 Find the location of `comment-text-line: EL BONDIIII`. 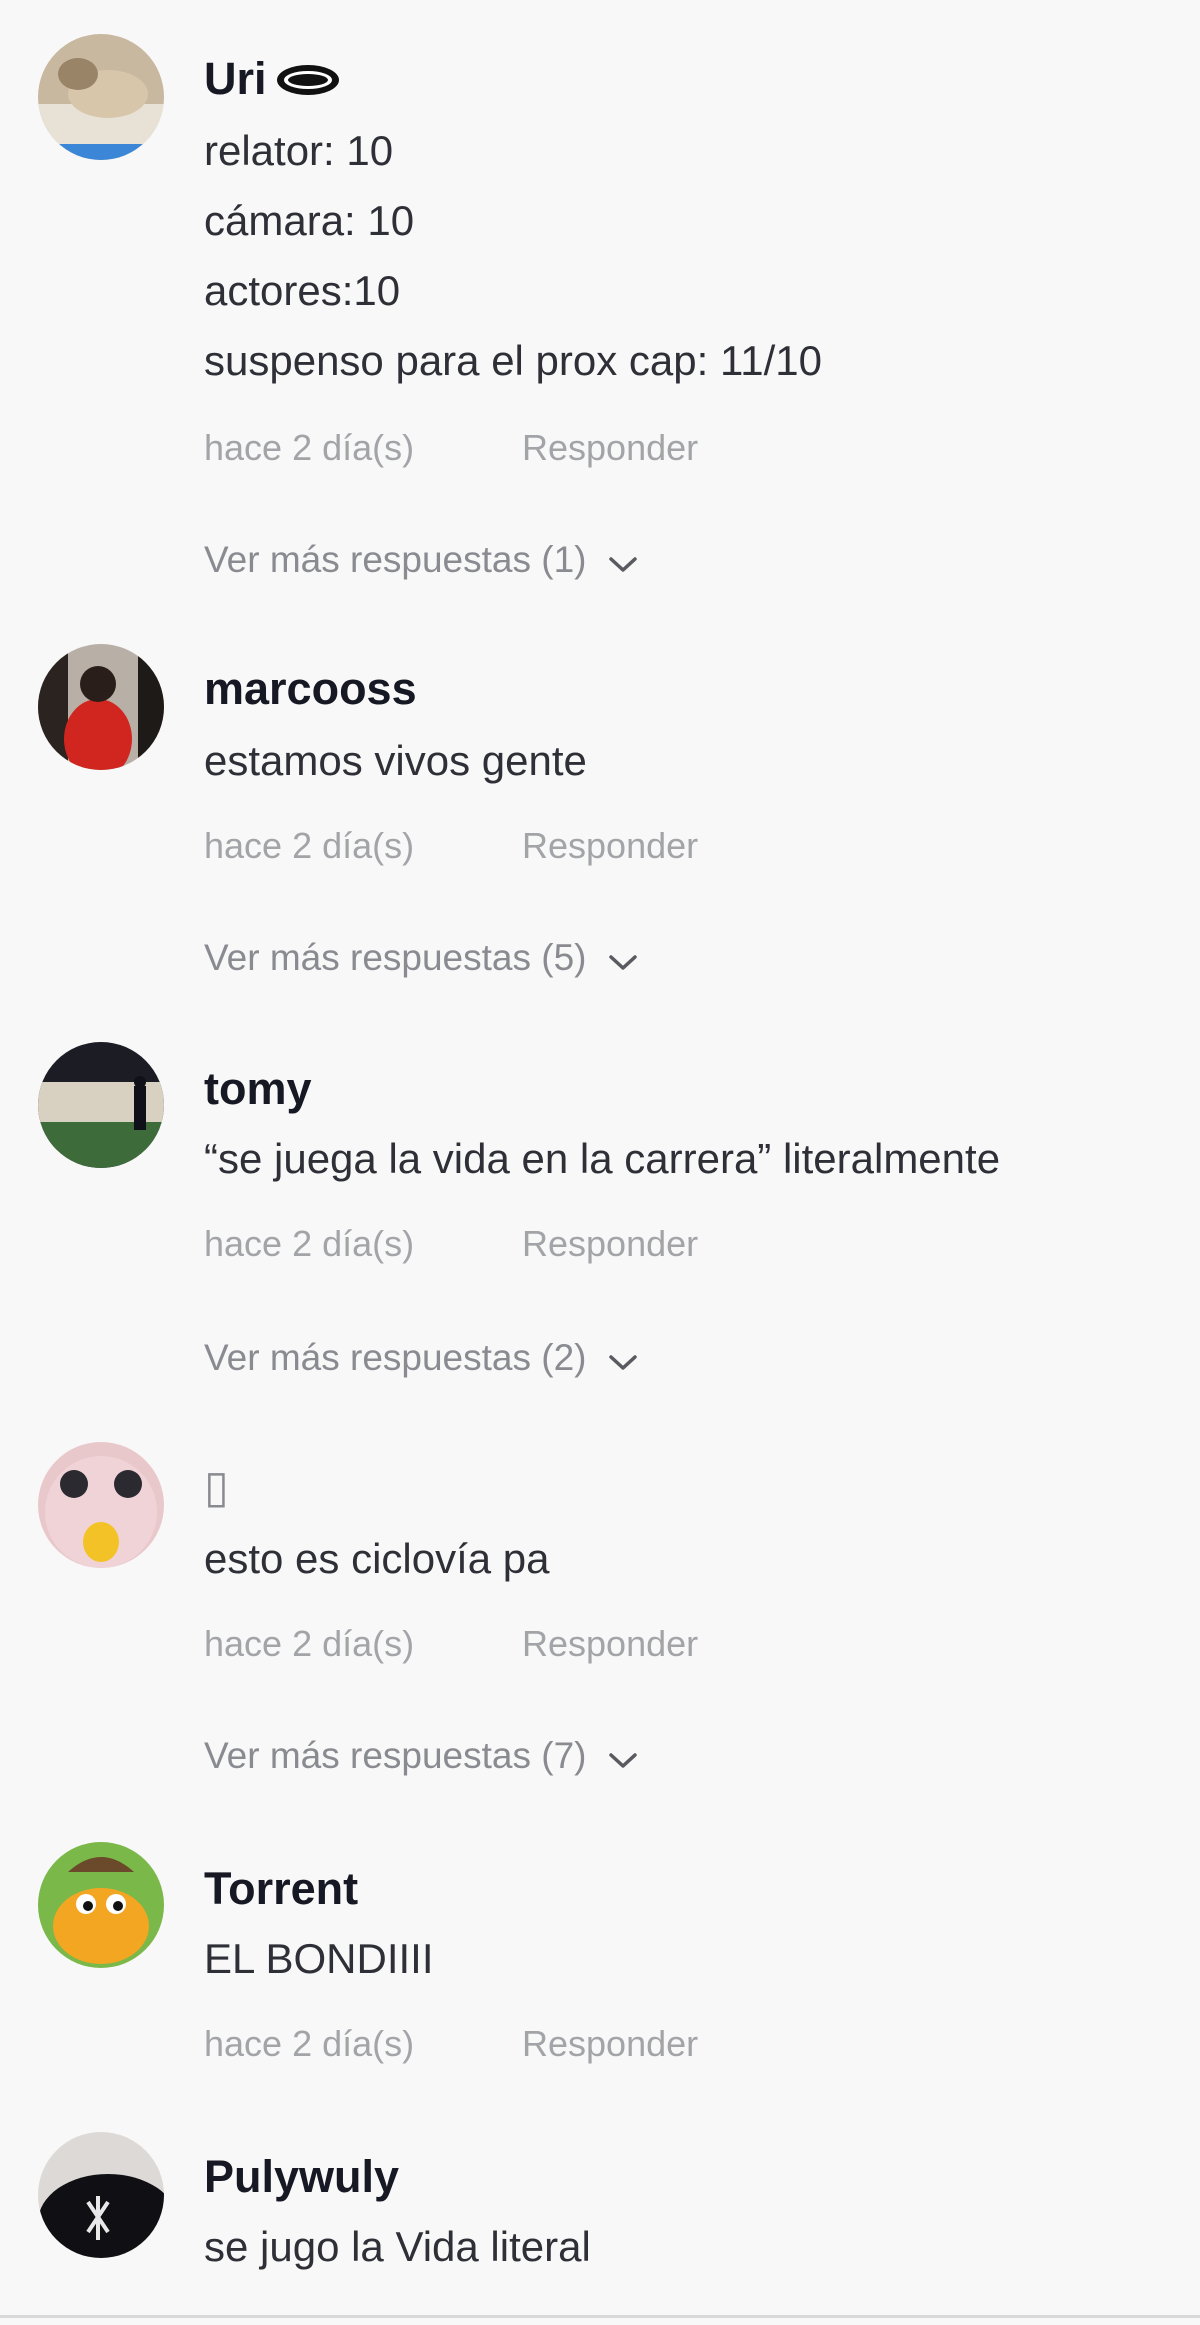

comment-text-line: EL BONDIIII is located at coordinates (319, 1958).